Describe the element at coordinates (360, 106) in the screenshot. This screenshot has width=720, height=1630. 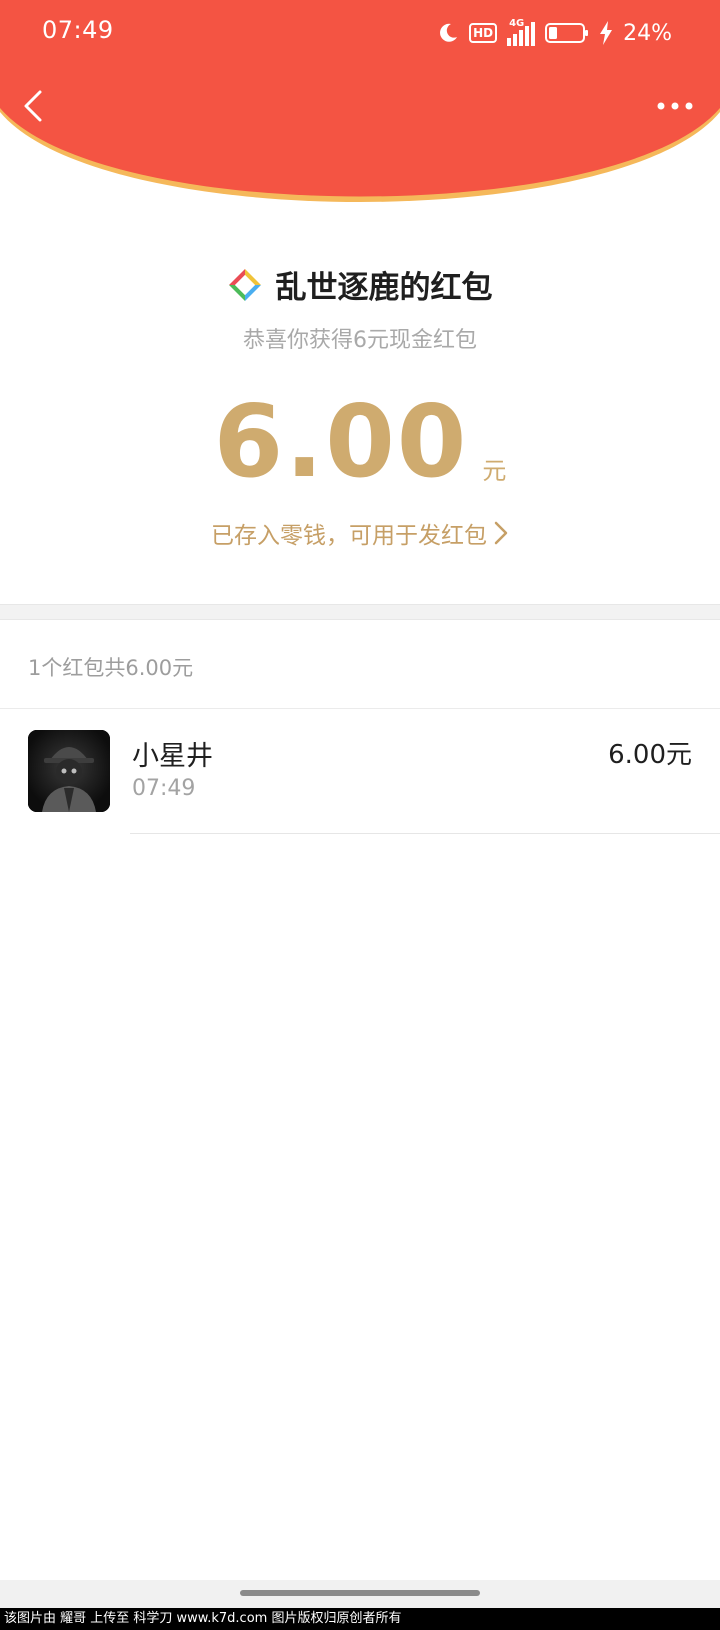
I see `nav-bar` at that location.